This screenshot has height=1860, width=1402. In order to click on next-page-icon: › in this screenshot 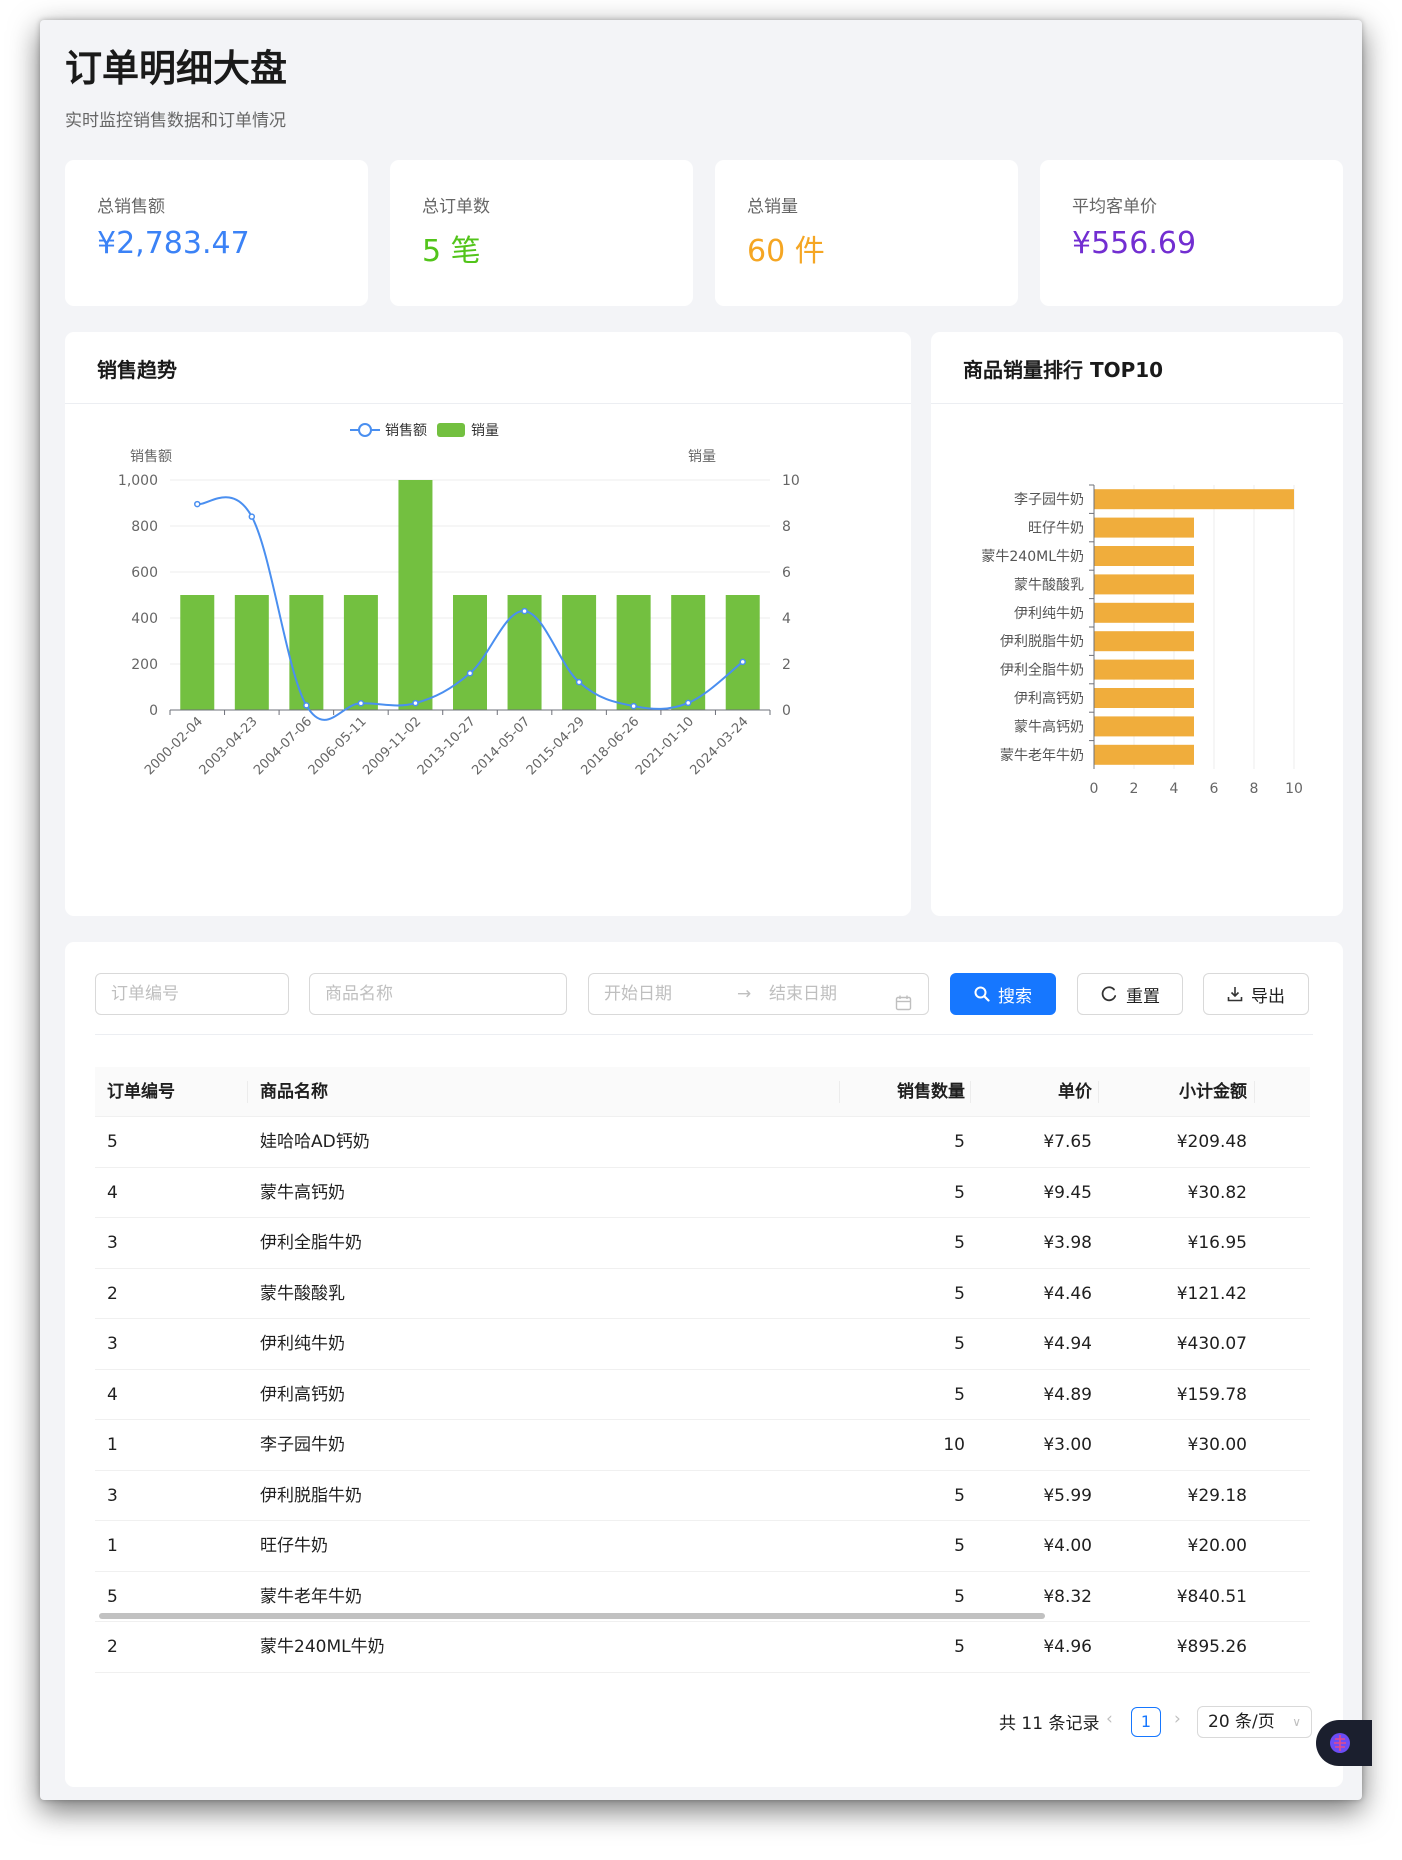, I will do `click(1177, 1719)`.